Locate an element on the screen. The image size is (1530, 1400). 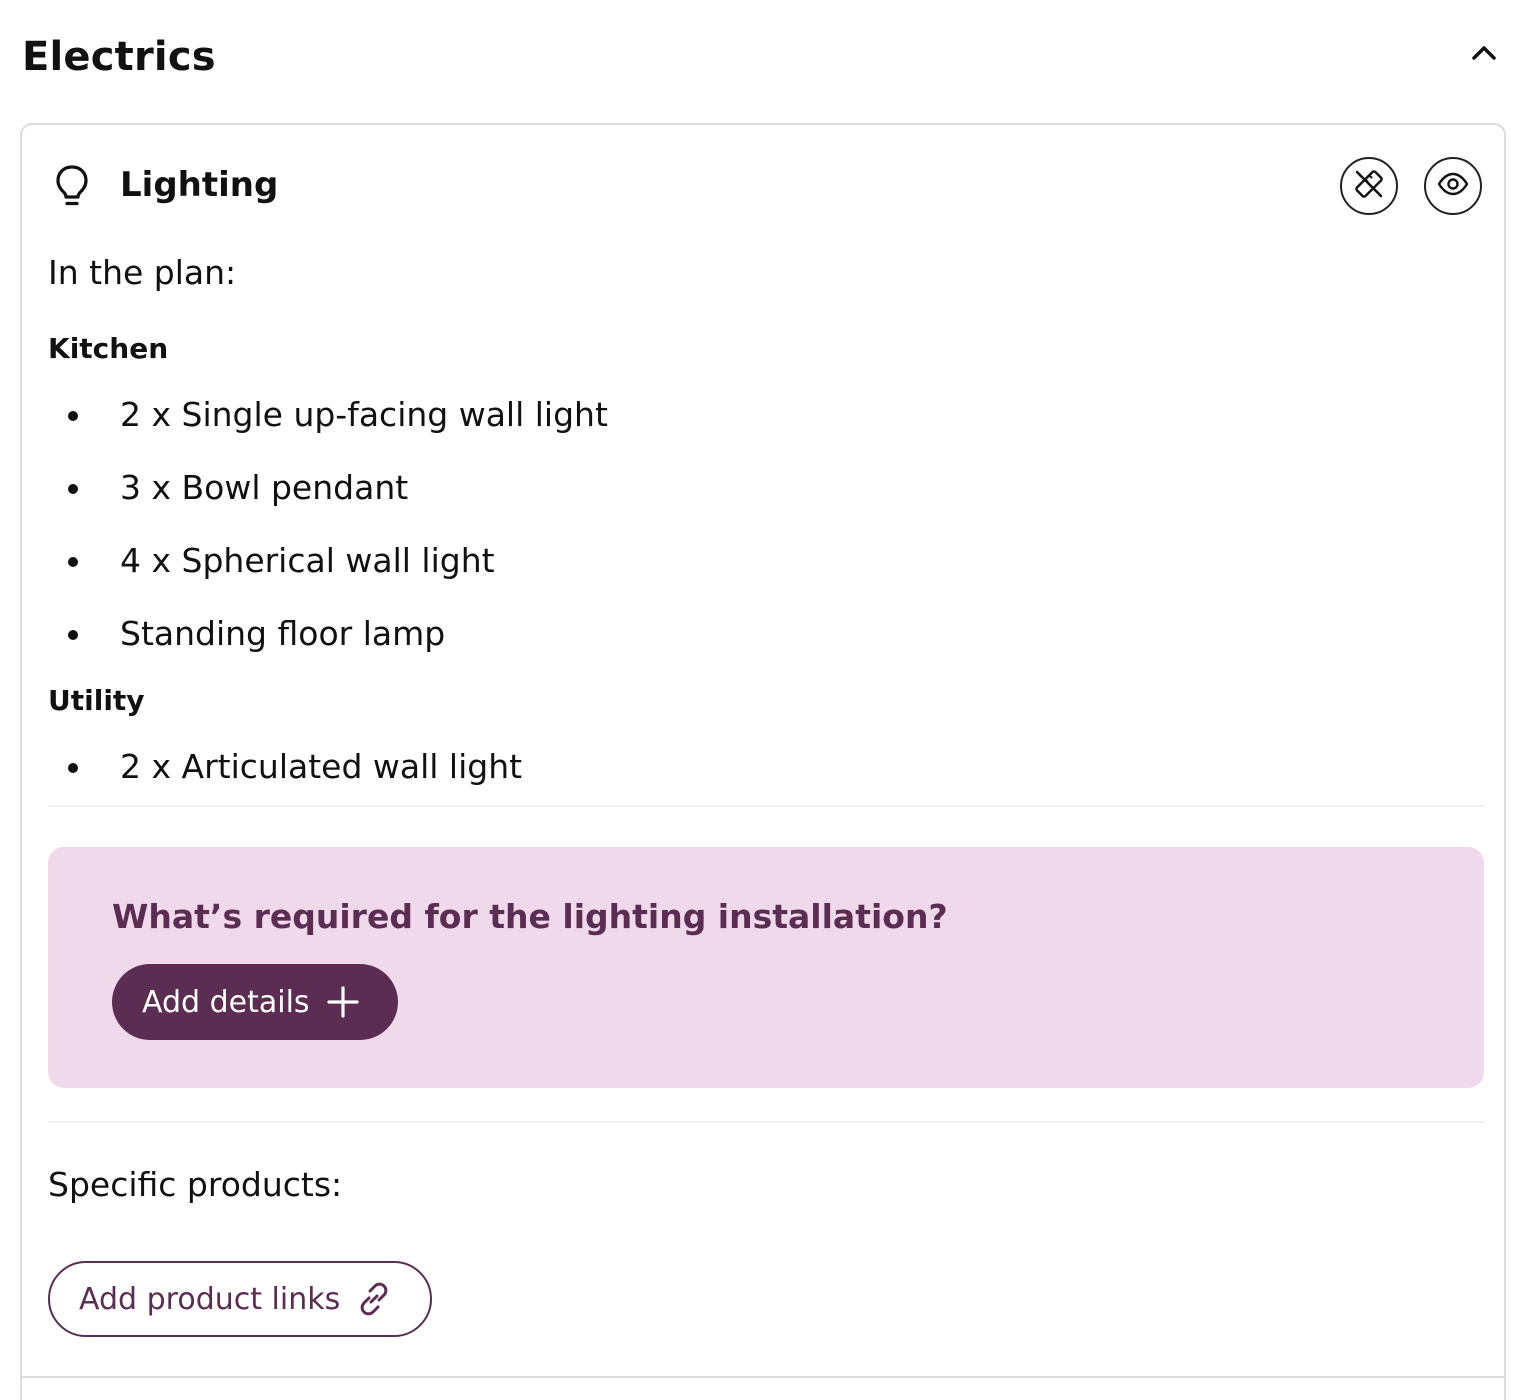
room-title: Kitchen is located at coordinates (108, 348).